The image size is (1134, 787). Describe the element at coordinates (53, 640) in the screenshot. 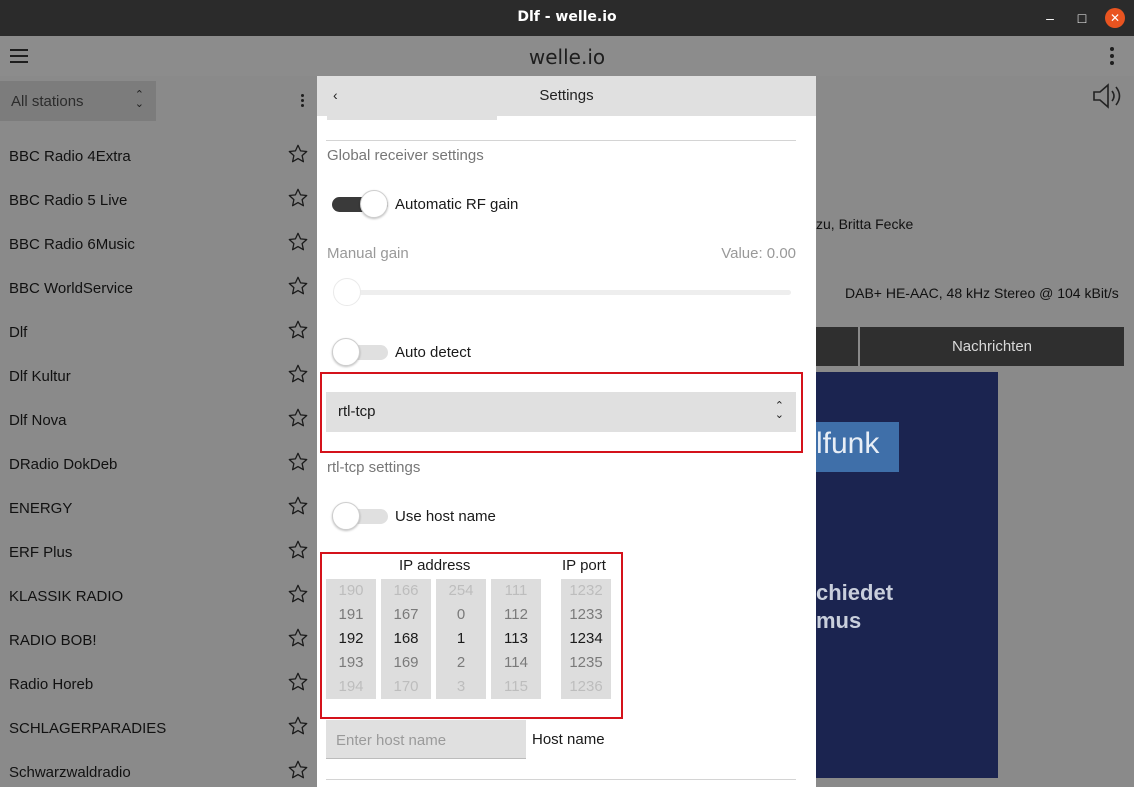

I see `station-name: RADIO BOB!` at that location.